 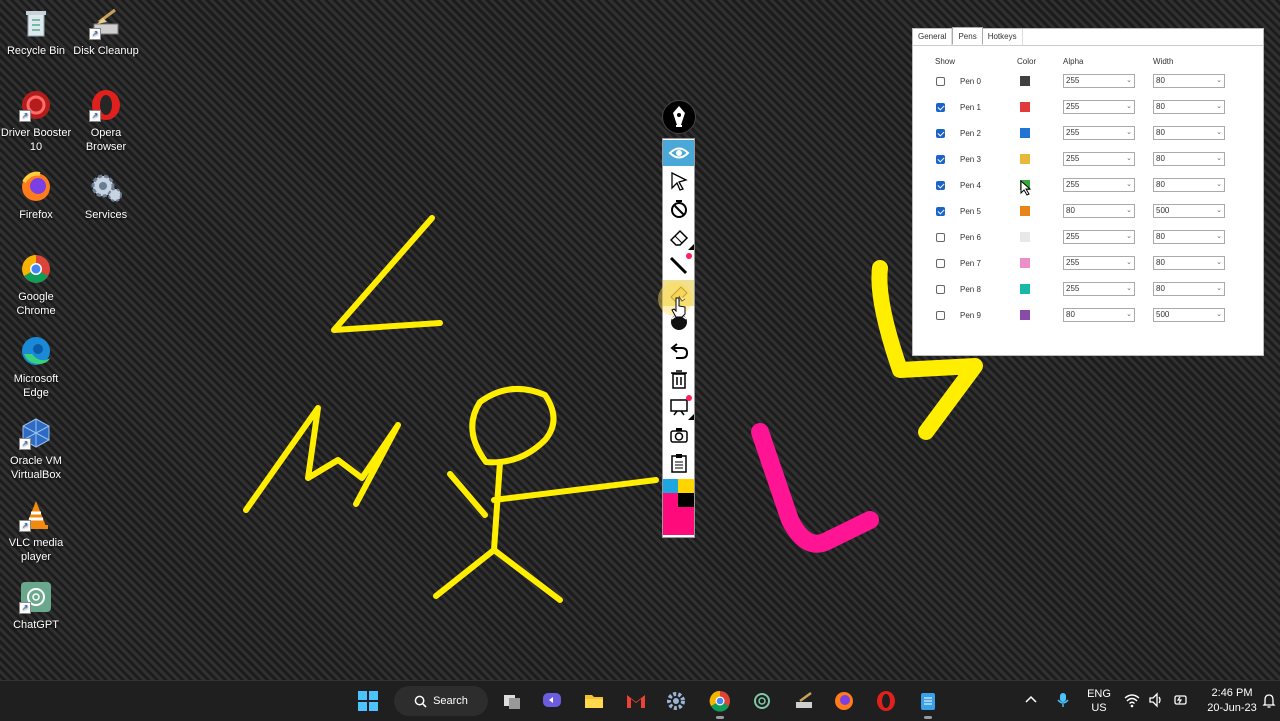 What do you see at coordinates (678, 237) in the screenshot?
I see `tool-eraser` at bounding box center [678, 237].